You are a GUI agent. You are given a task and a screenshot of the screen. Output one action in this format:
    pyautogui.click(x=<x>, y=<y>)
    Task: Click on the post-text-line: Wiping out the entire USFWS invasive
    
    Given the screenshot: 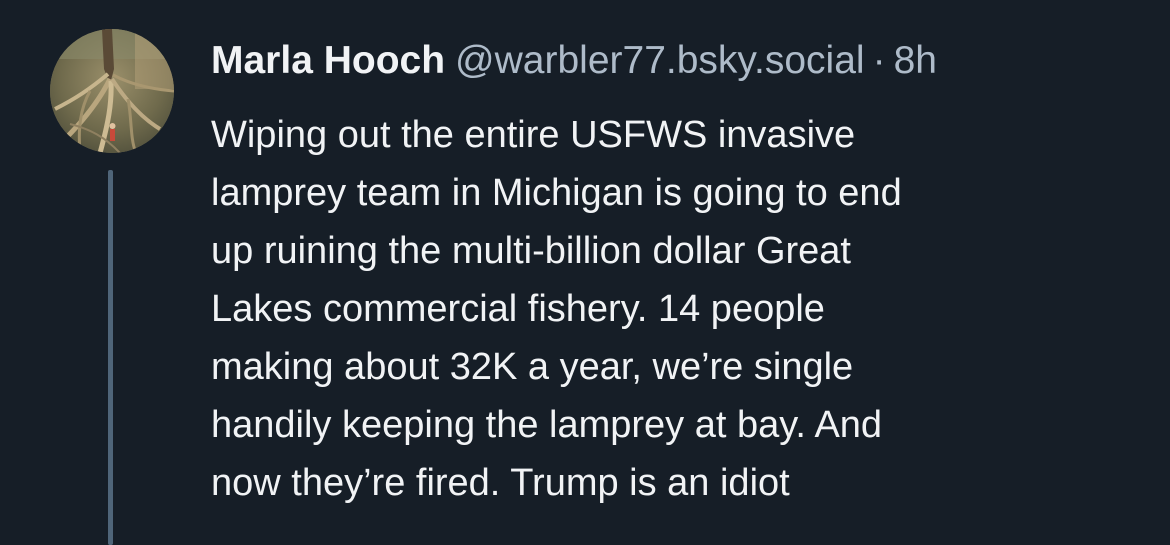 What is the action you would take?
    pyautogui.click(x=533, y=135)
    